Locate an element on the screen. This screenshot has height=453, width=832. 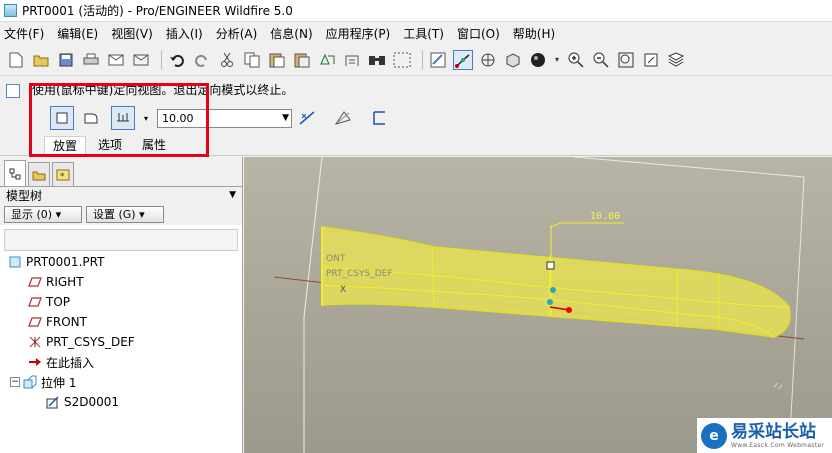
tree-item-label: FRONT is located at coordinates (66, 322).